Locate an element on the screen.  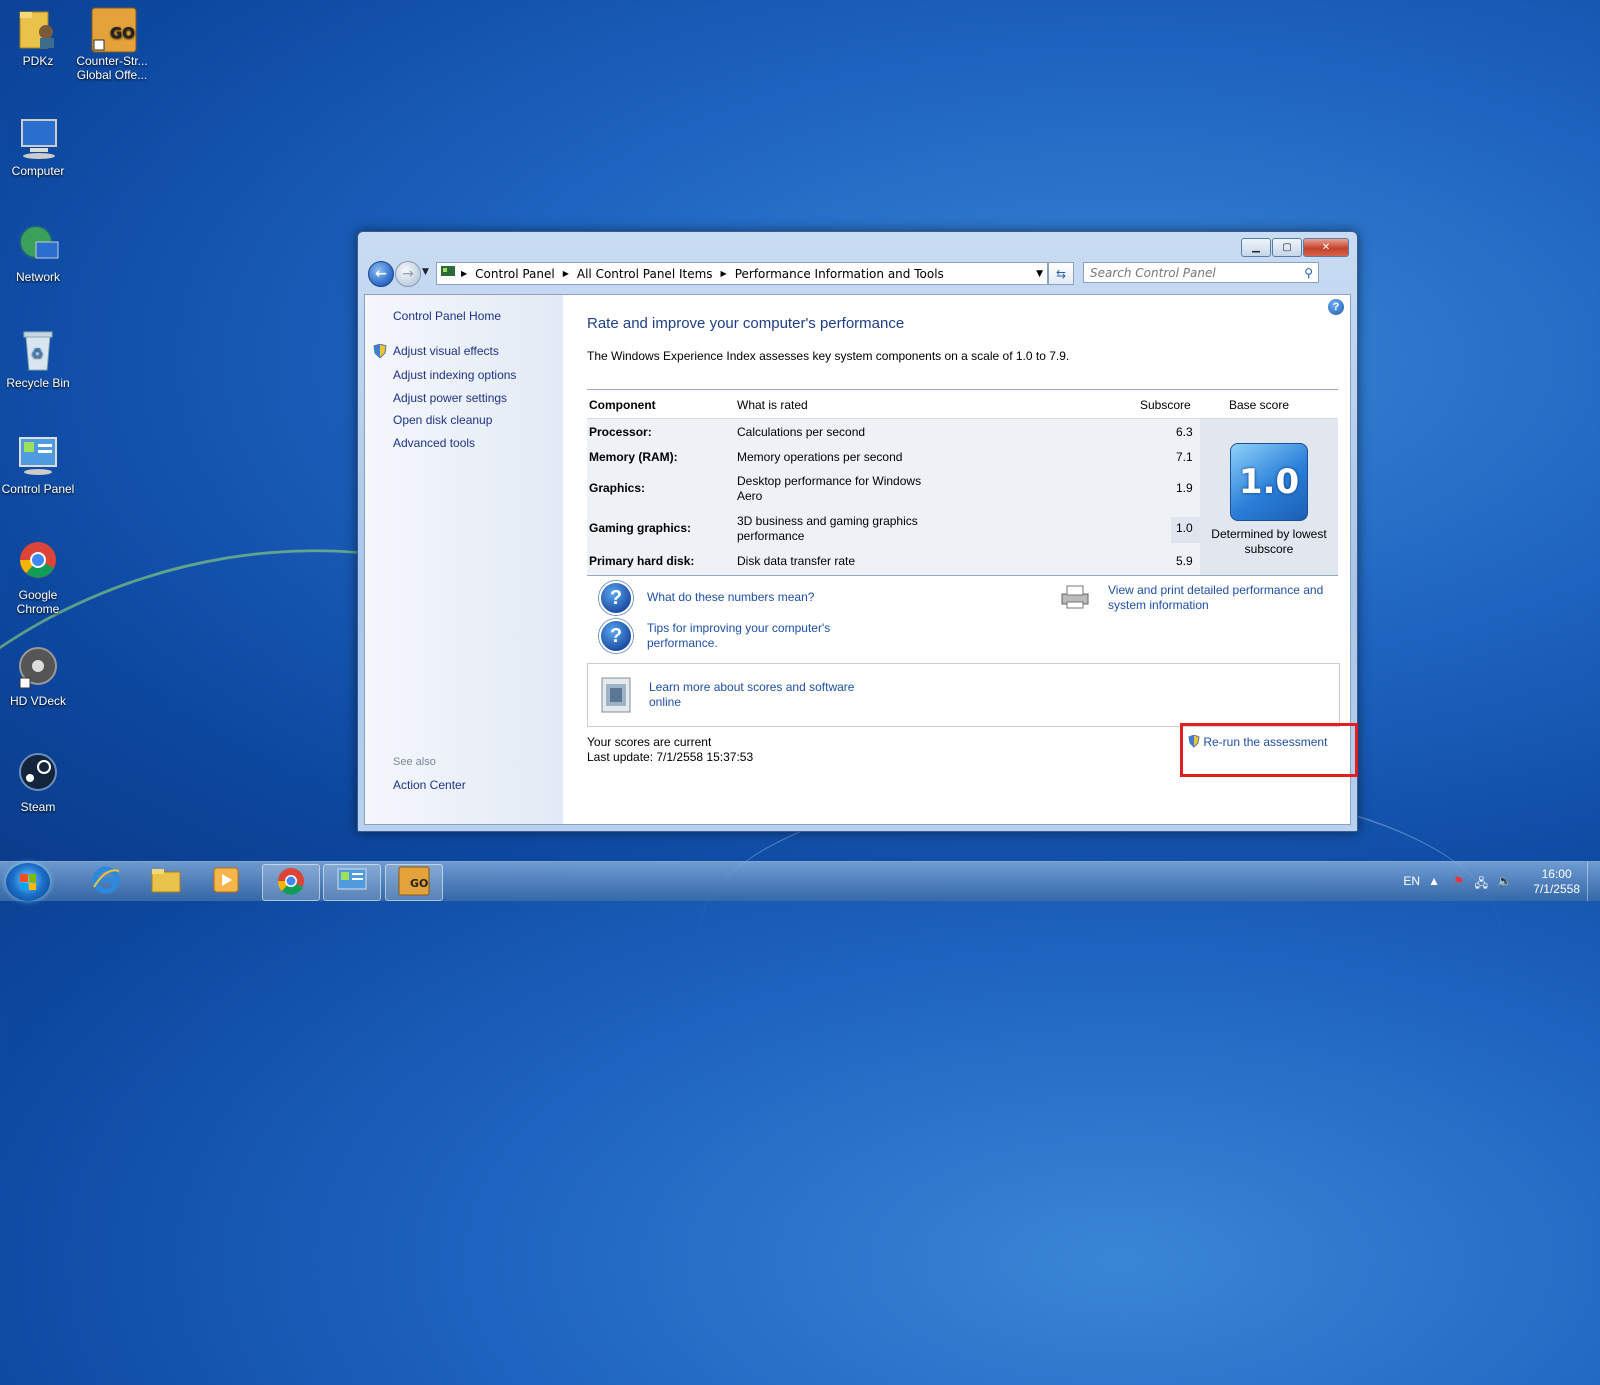
row-component: Processor: is located at coordinates (620, 432).